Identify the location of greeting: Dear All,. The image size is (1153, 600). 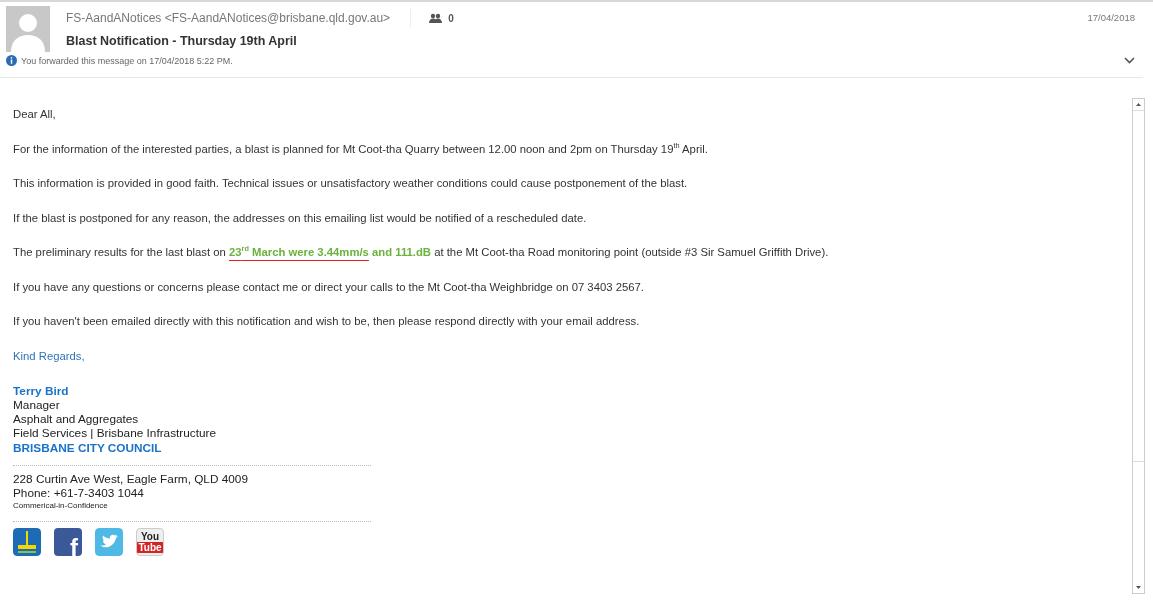
(35, 114).